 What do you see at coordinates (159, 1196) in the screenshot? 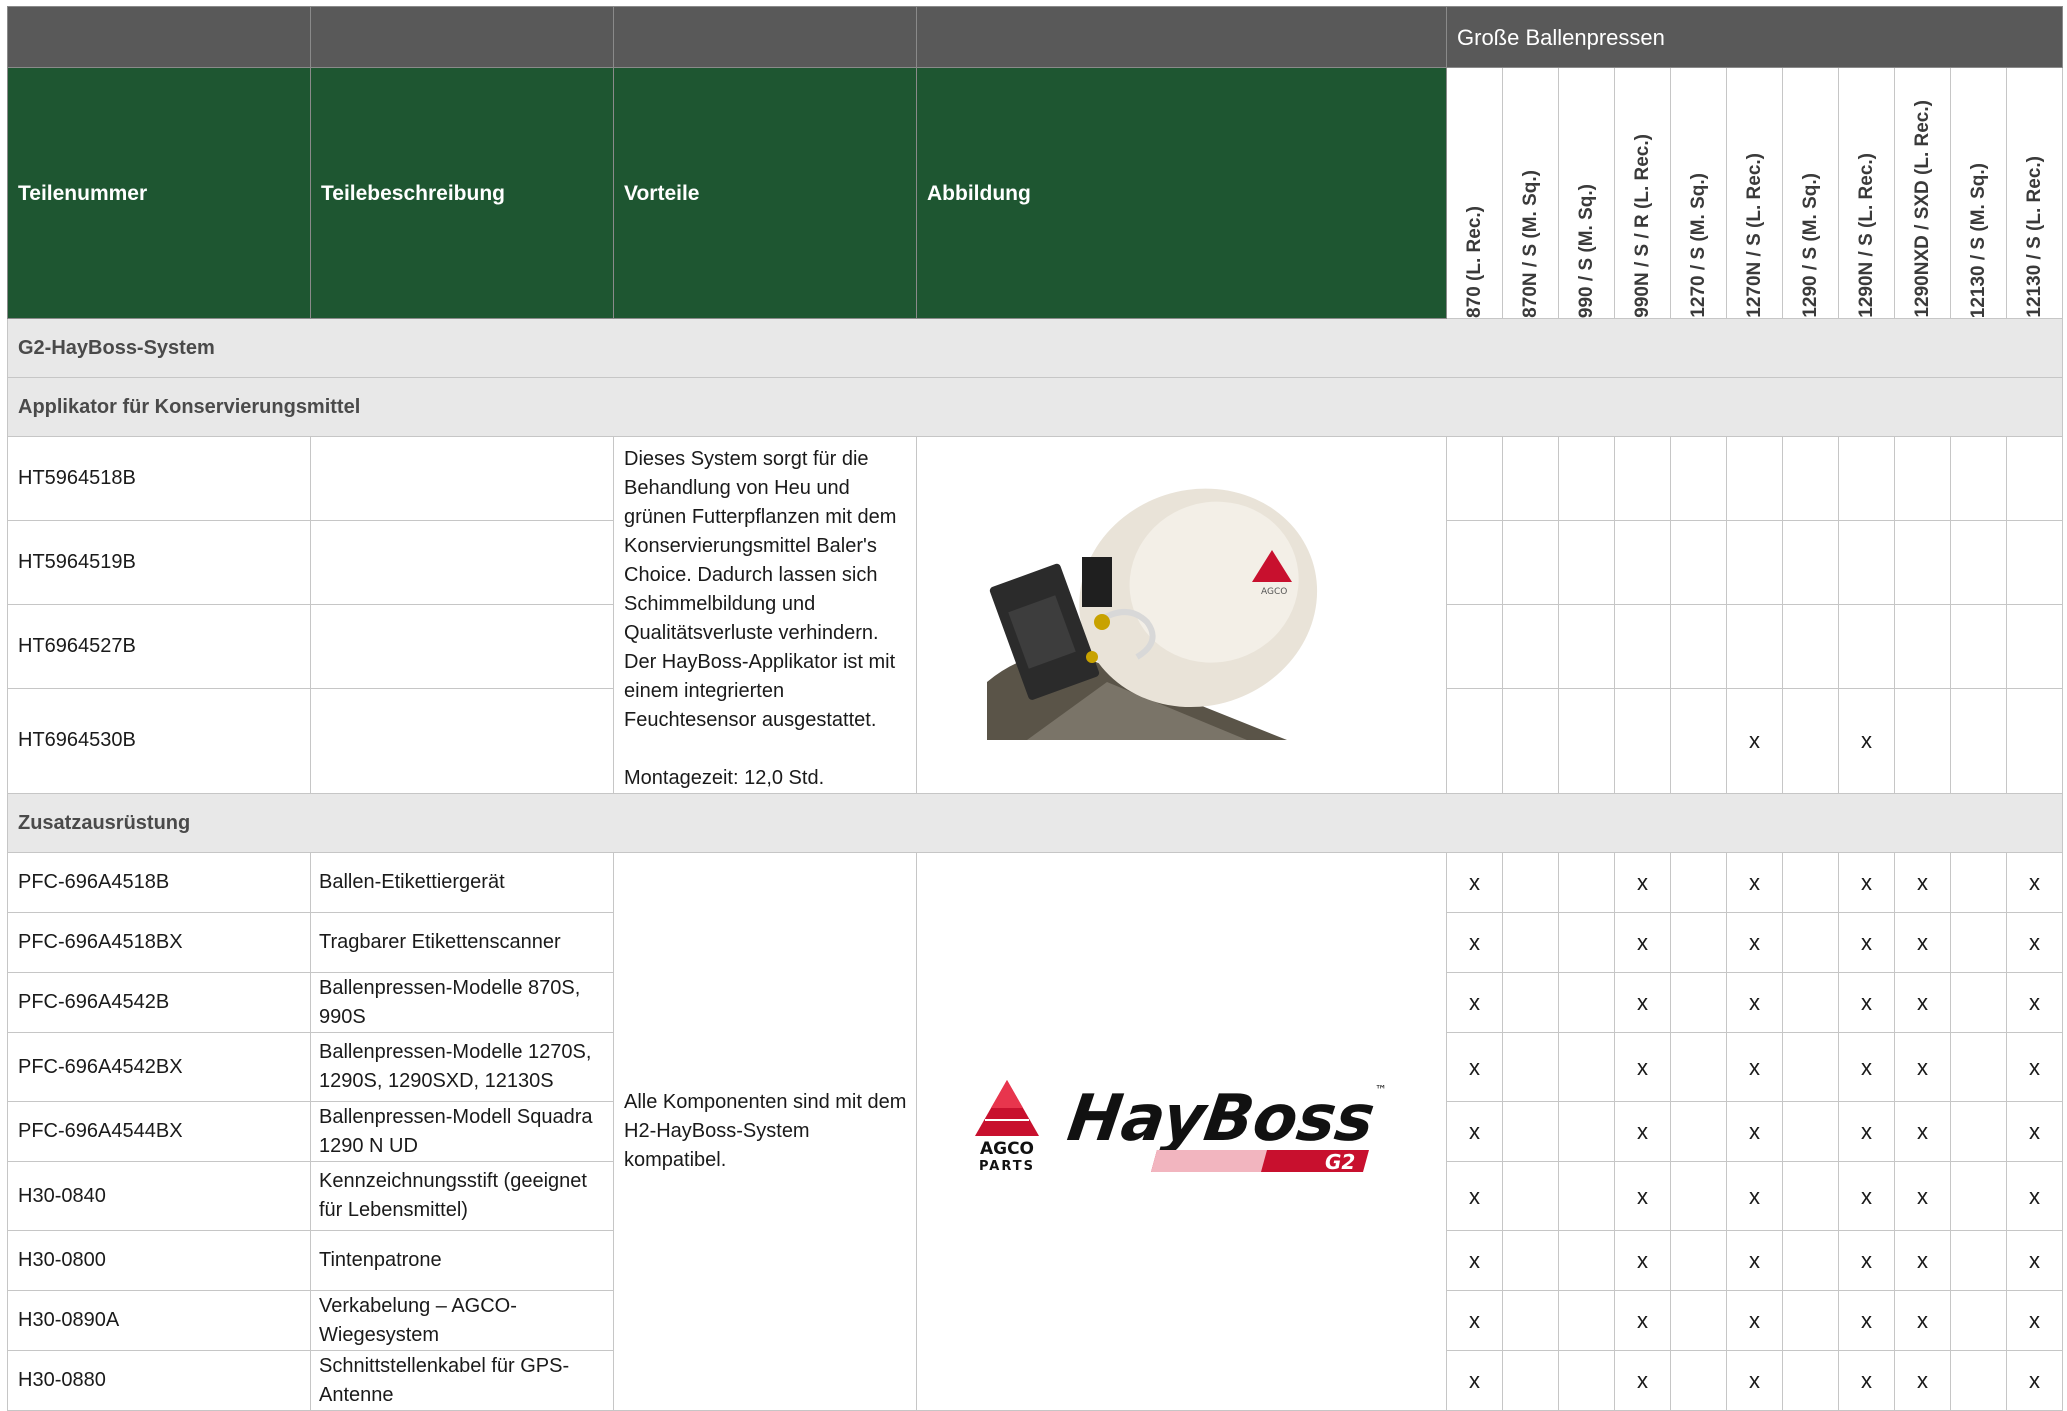
I see `part-number: H30-0840` at bounding box center [159, 1196].